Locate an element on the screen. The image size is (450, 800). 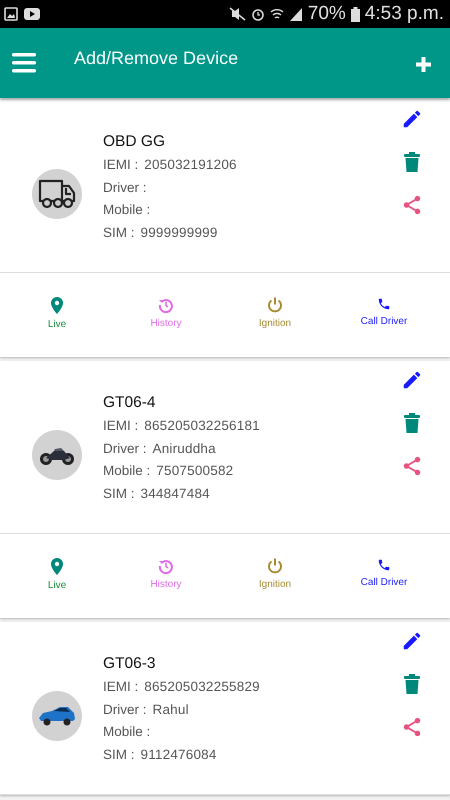
alarm-icon is located at coordinates (257, 14).